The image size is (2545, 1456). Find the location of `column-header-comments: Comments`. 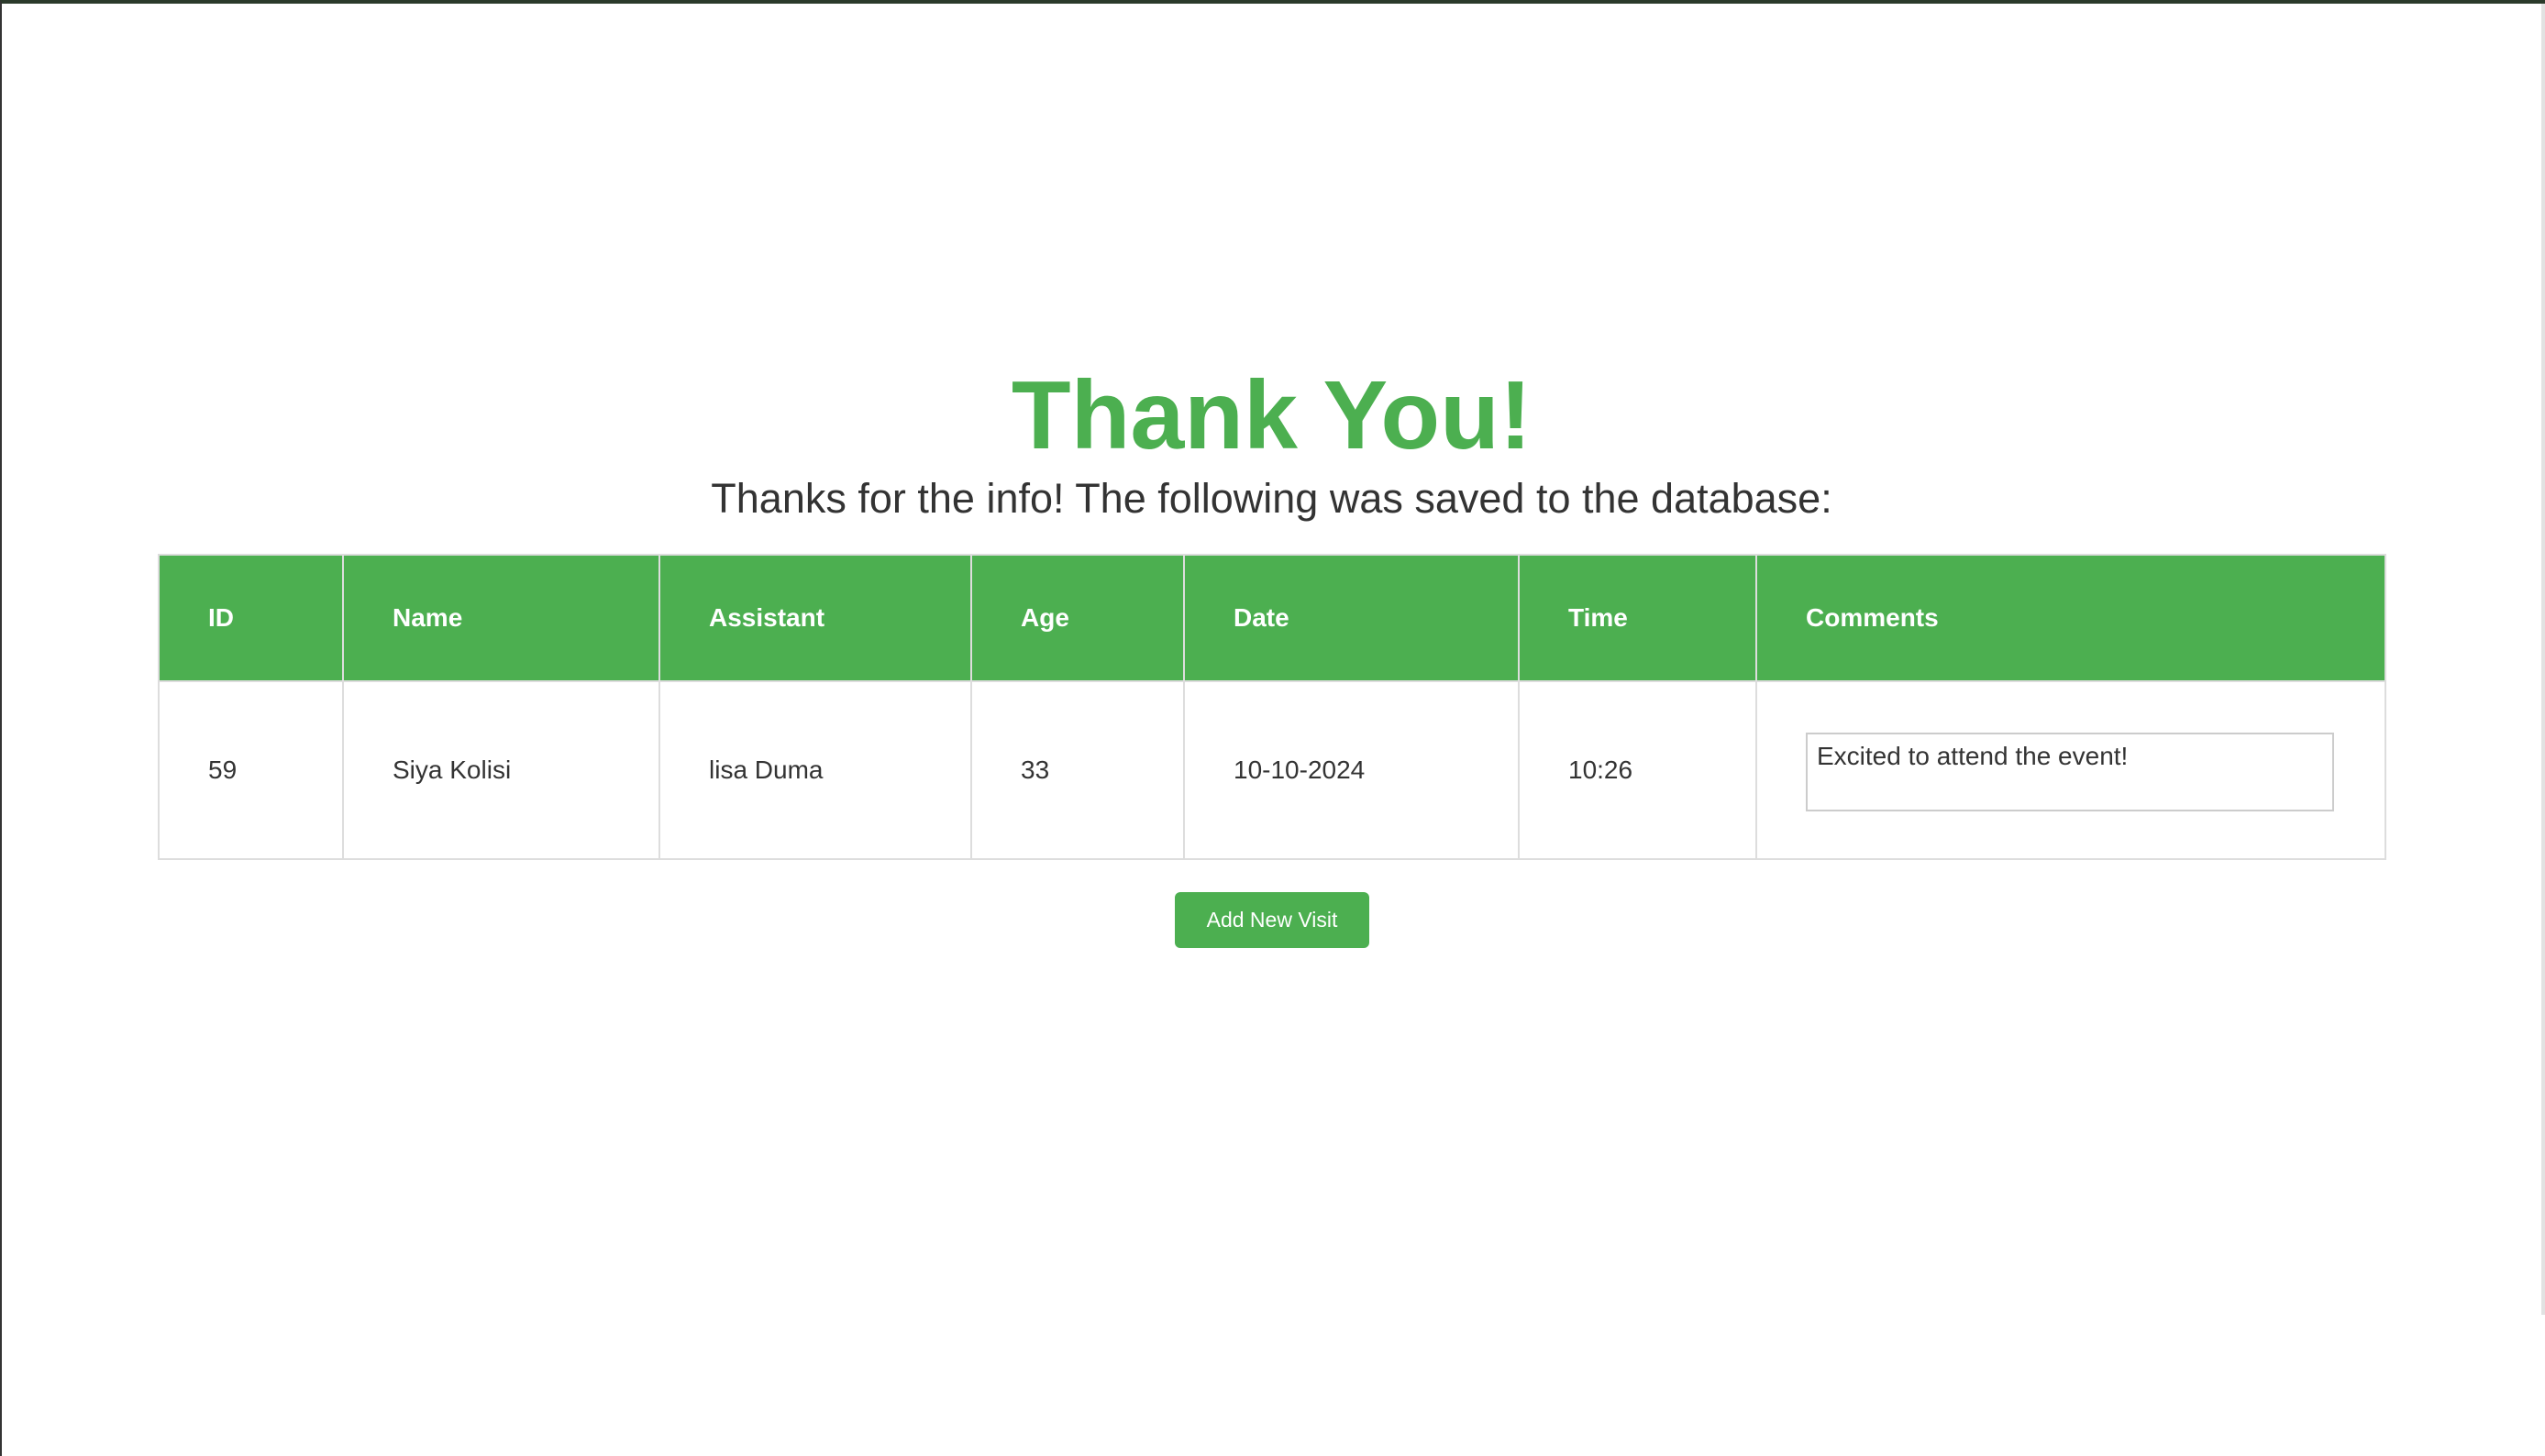

column-header-comments: Comments is located at coordinates (2070, 618).